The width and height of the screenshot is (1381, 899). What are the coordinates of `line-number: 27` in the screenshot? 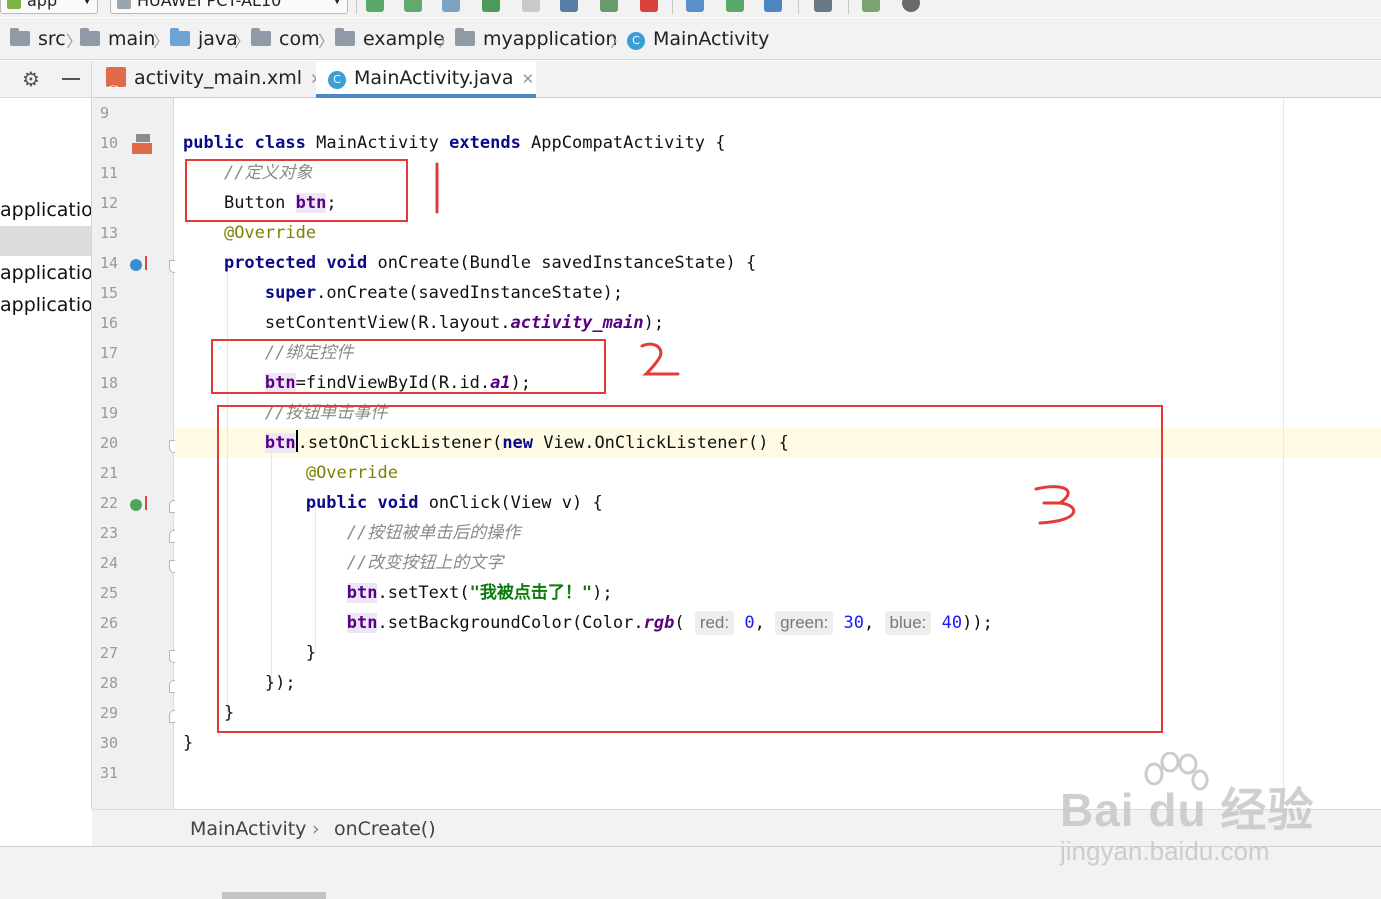 It's located at (109, 653).